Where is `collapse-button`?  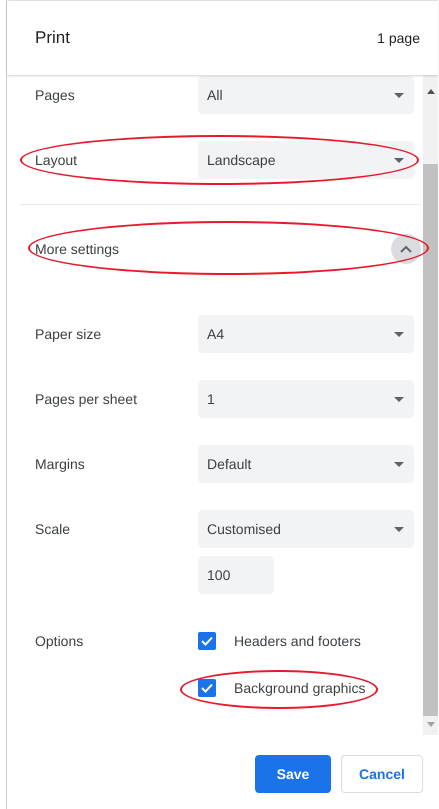
collapse-button is located at coordinates (406, 249).